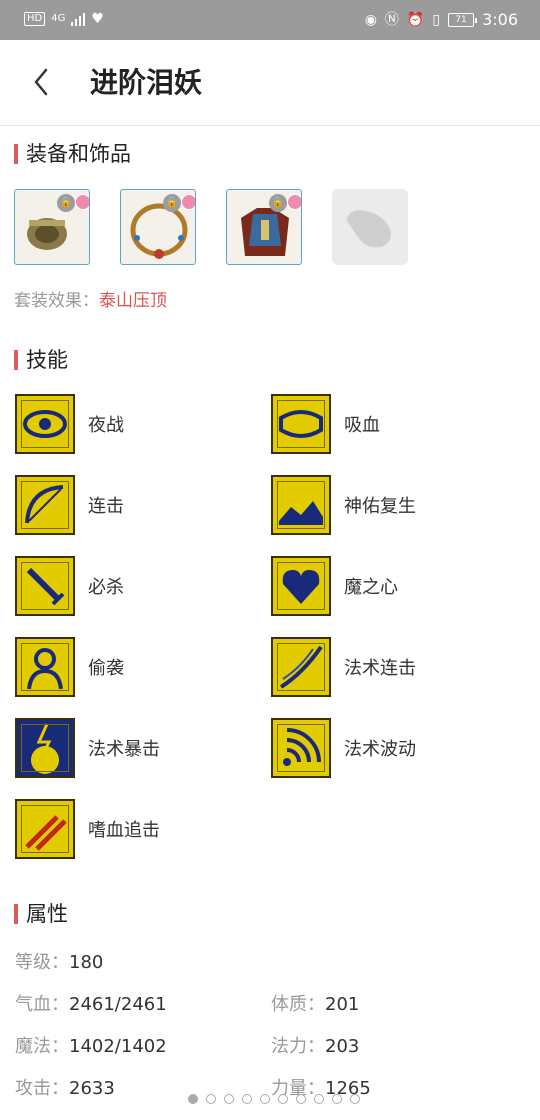  I want to click on chevron-left-icon, so click(41, 82).